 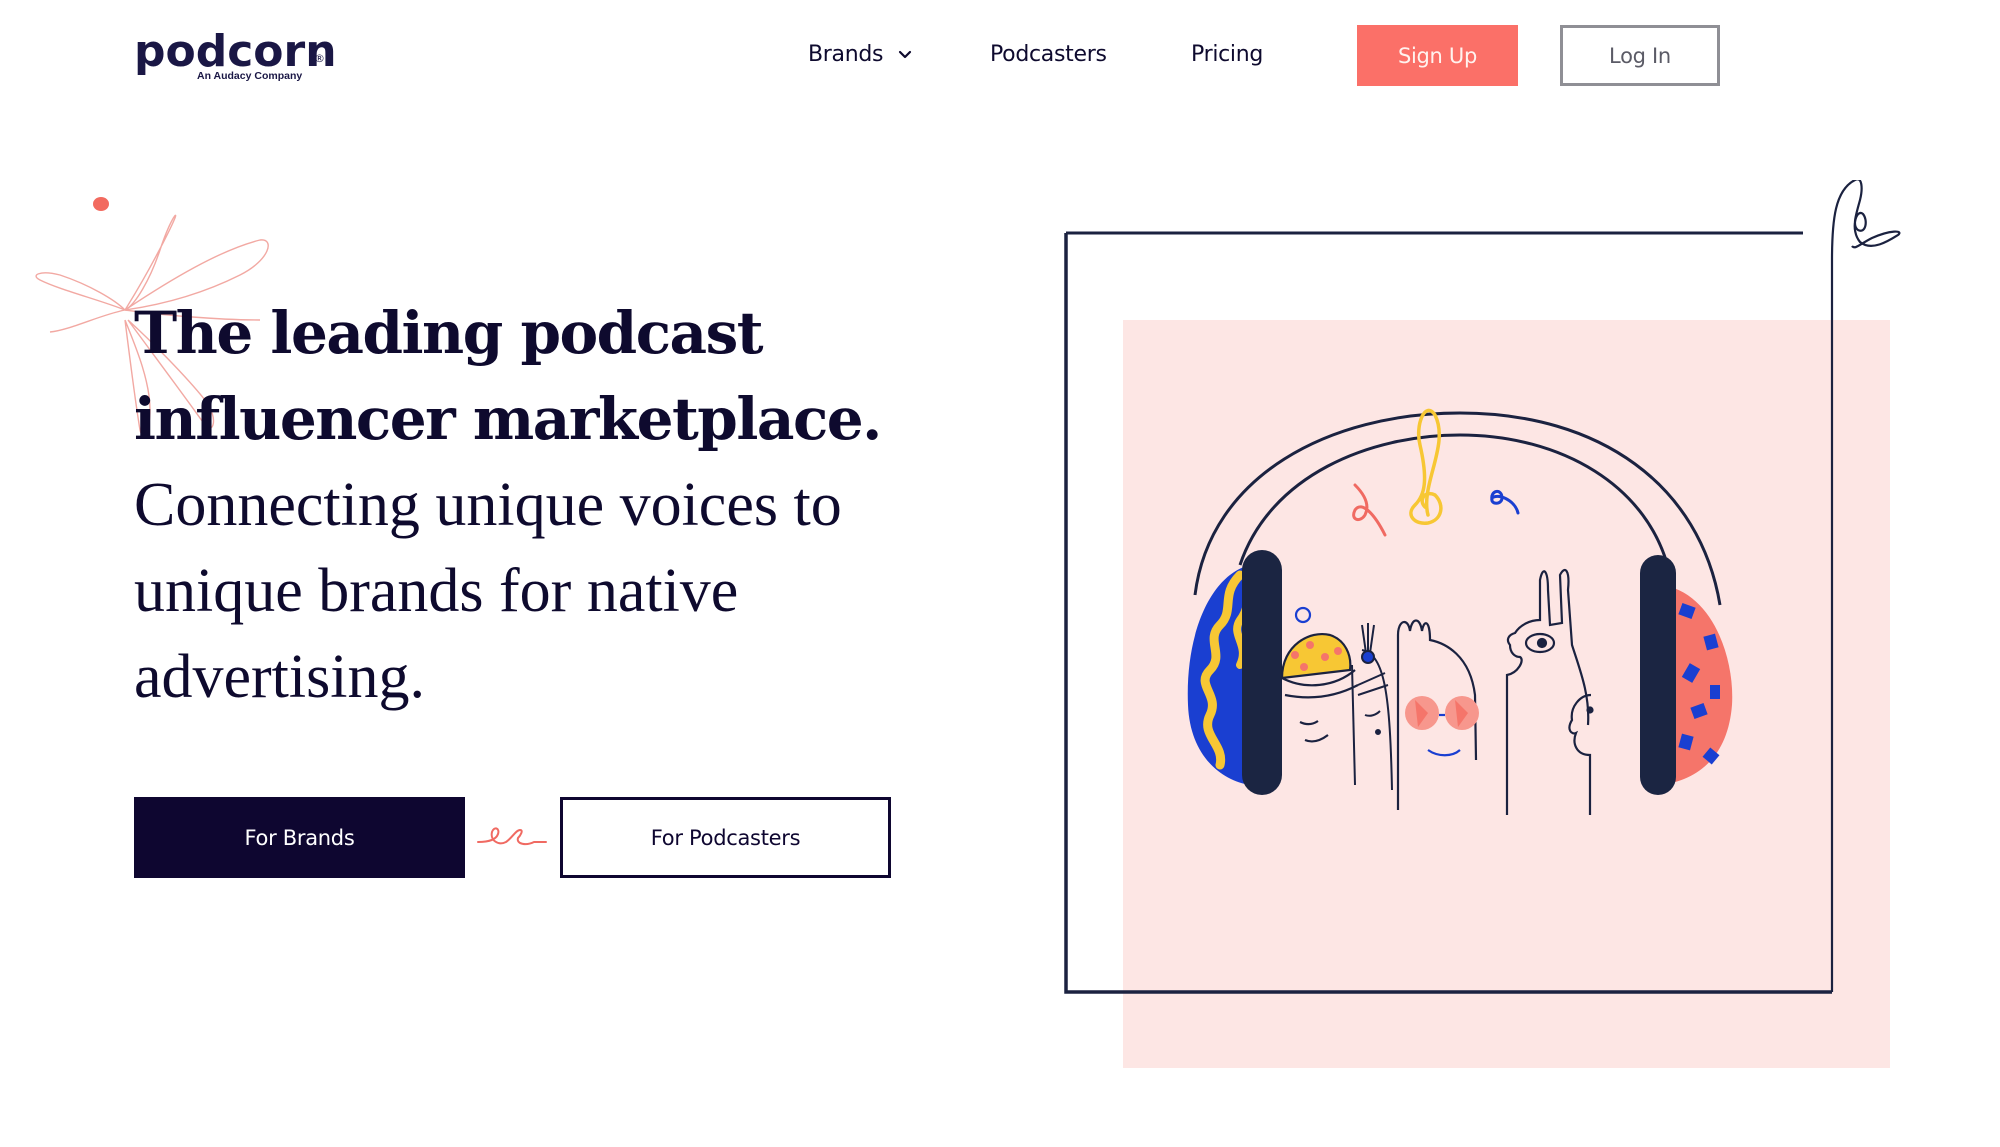 What do you see at coordinates (319, 58) in the screenshot?
I see `registered-mark: ®` at bounding box center [319, 58].